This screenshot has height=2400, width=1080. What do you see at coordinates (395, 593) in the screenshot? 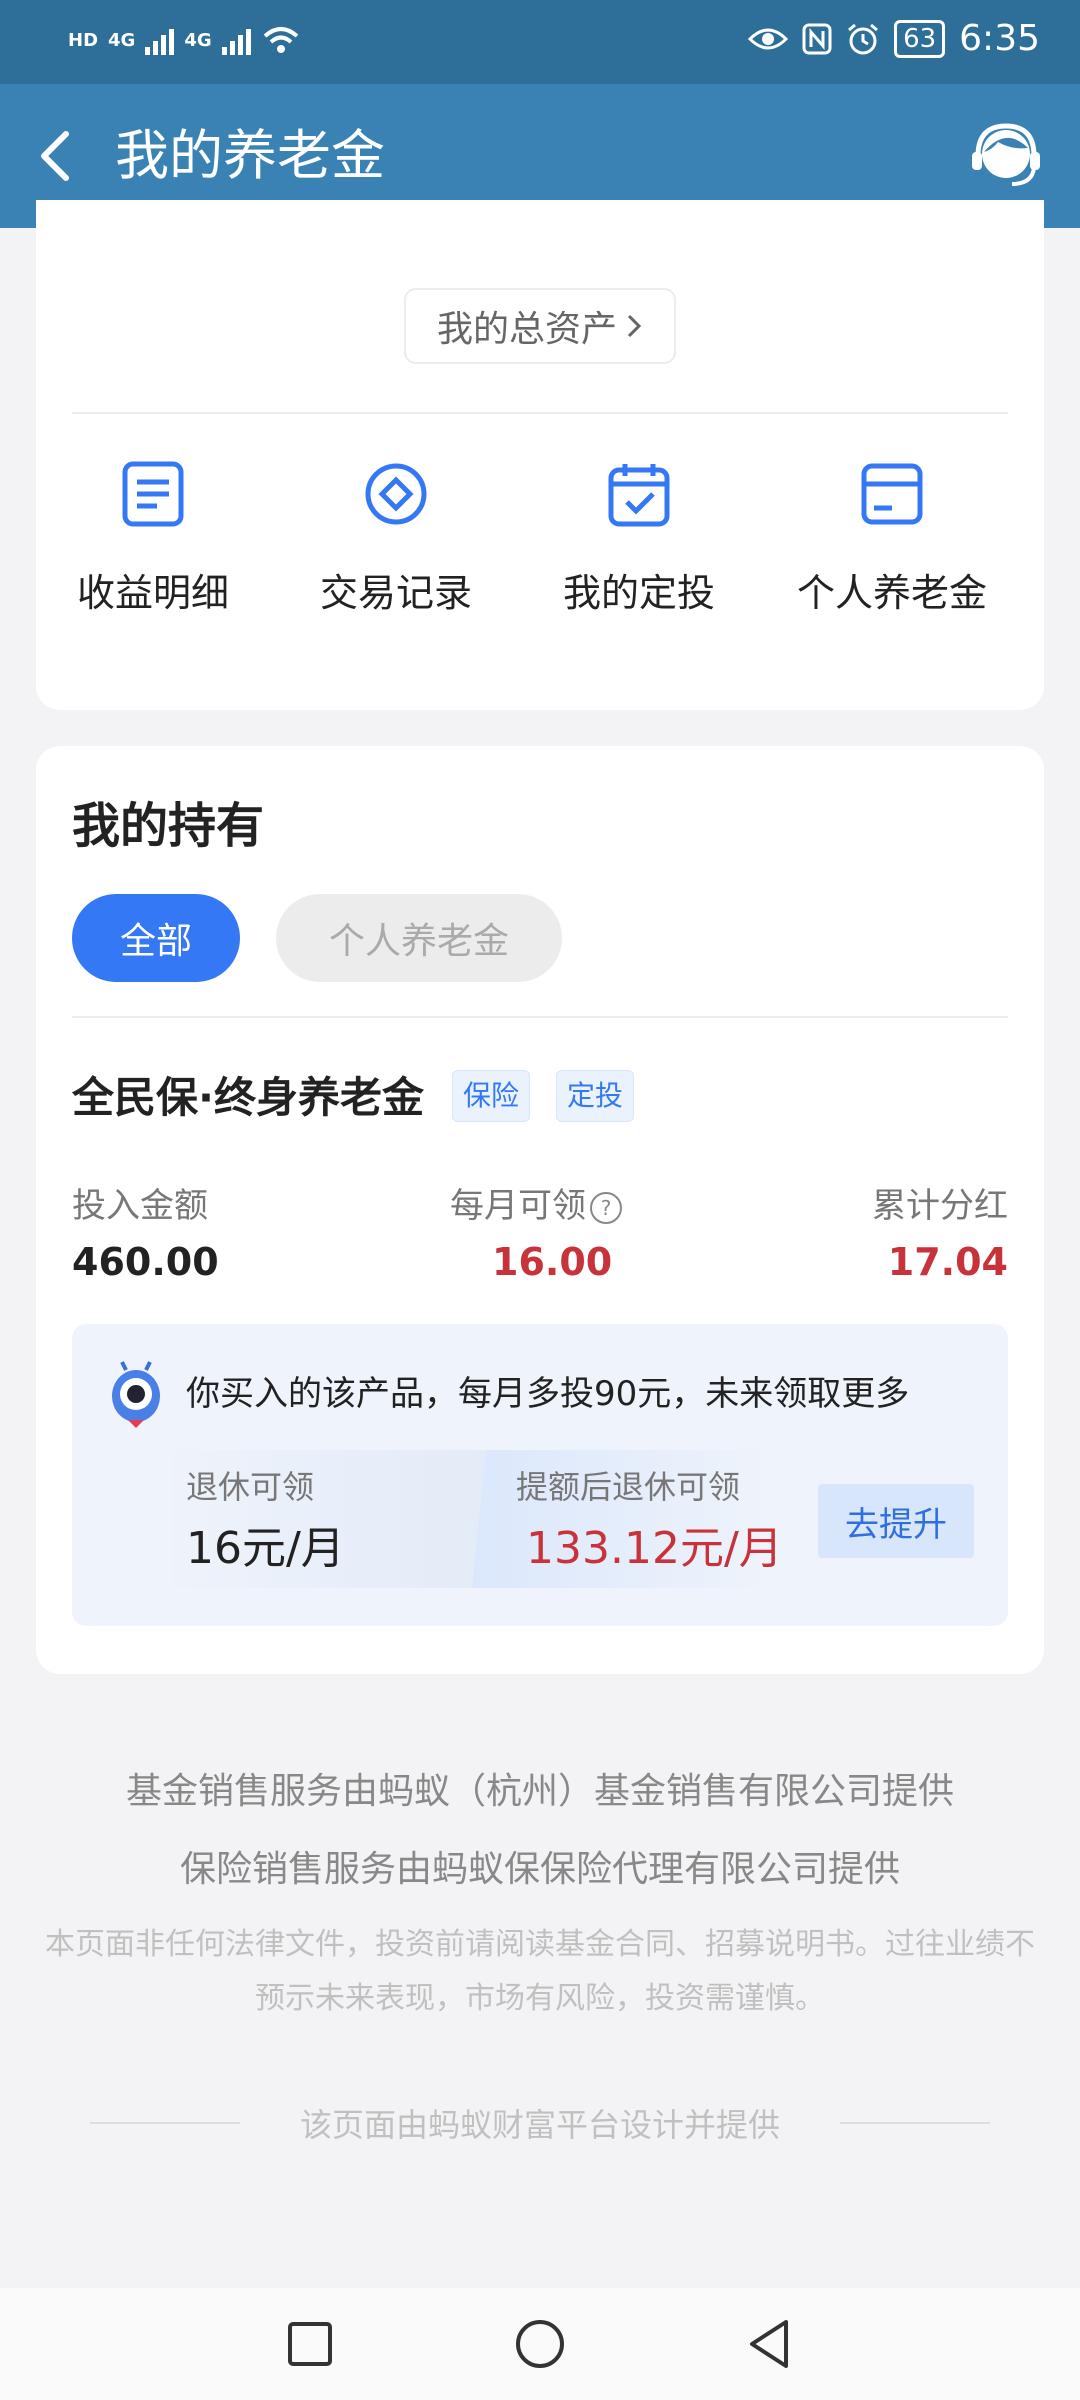
I see `quick-action-label: 交易记录` at bounding box center [395, 593].